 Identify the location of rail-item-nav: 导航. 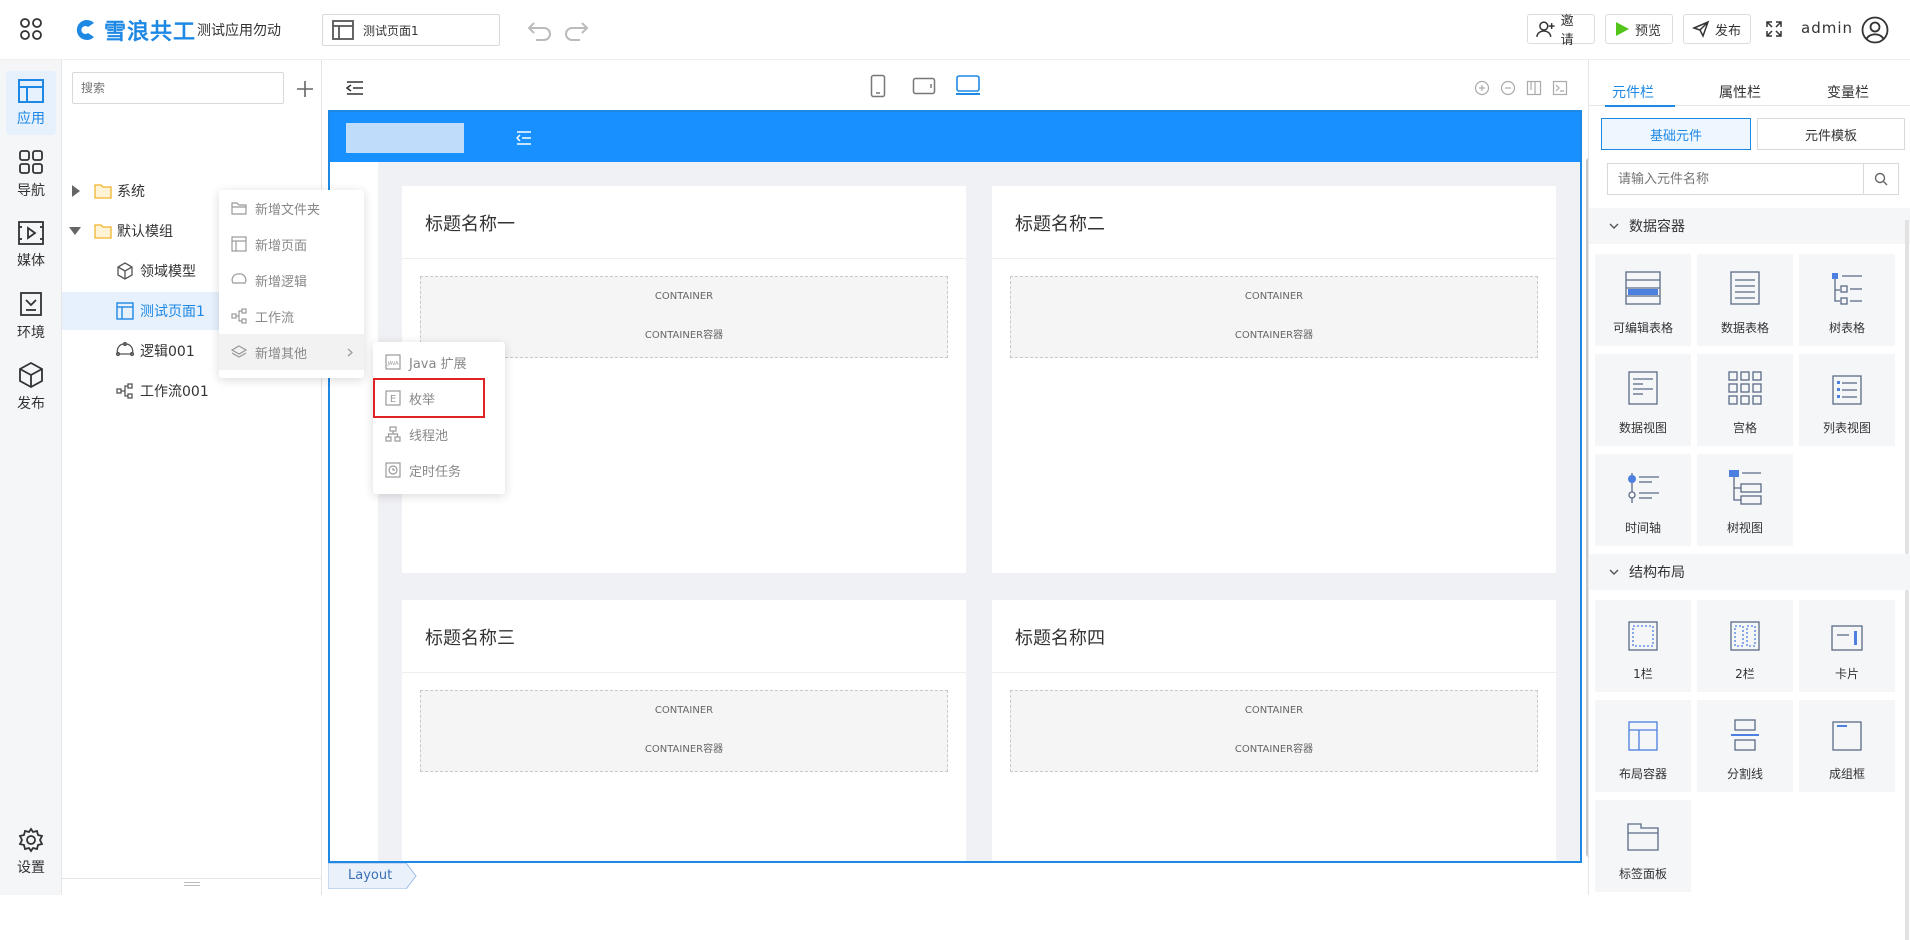
(31, 174).